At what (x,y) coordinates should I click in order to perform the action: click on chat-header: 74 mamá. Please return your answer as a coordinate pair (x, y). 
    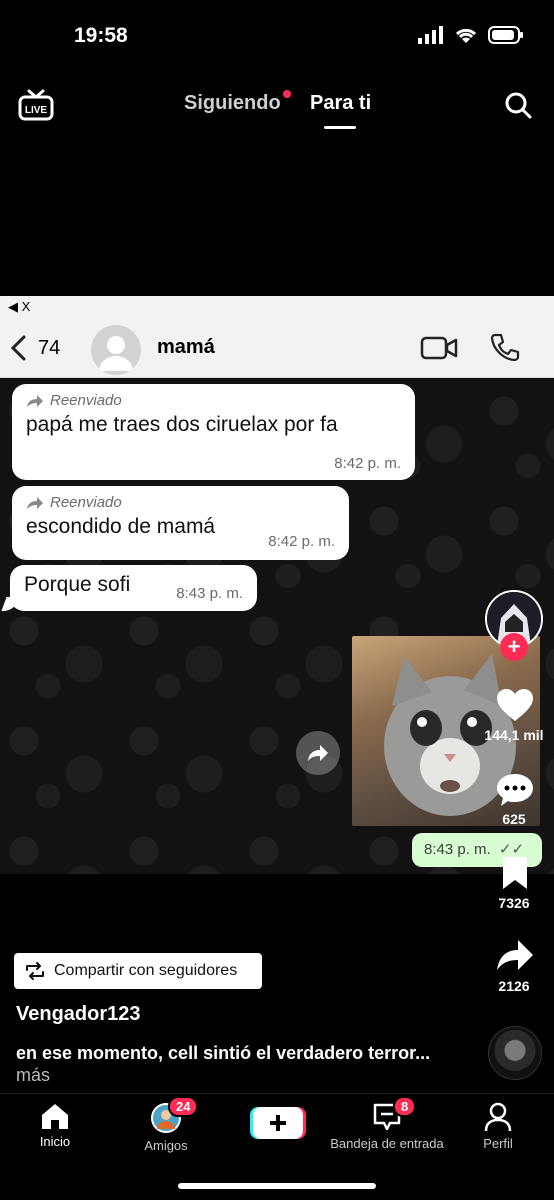
    Looking at the image, I should click on (277, 349).